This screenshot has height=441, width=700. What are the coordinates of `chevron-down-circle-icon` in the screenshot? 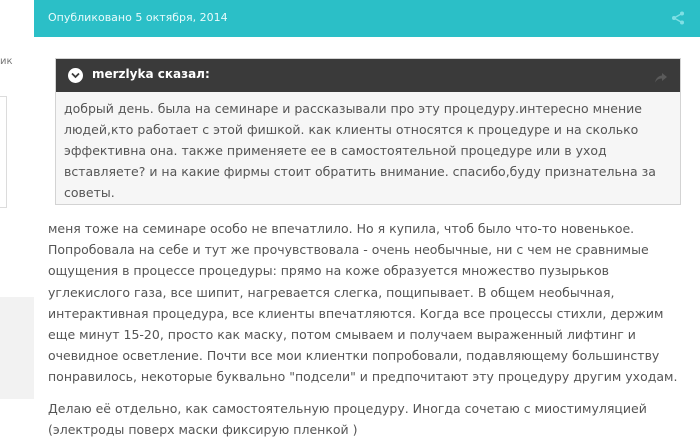 It's located at (75, 75).